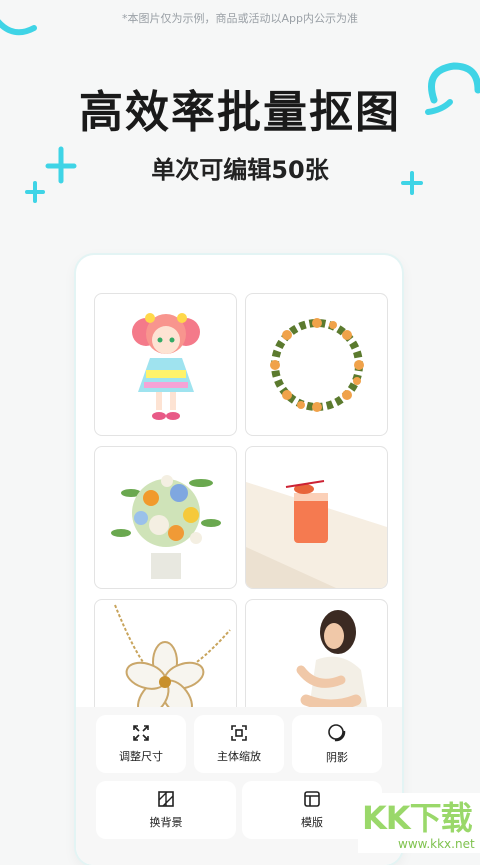 The width and height of the screenshot is (480, 865). What do you see at coordinates (141, 756) in the screenshot?
I see `resize-label: 调整尺寸` at bounding box center [141, 756].